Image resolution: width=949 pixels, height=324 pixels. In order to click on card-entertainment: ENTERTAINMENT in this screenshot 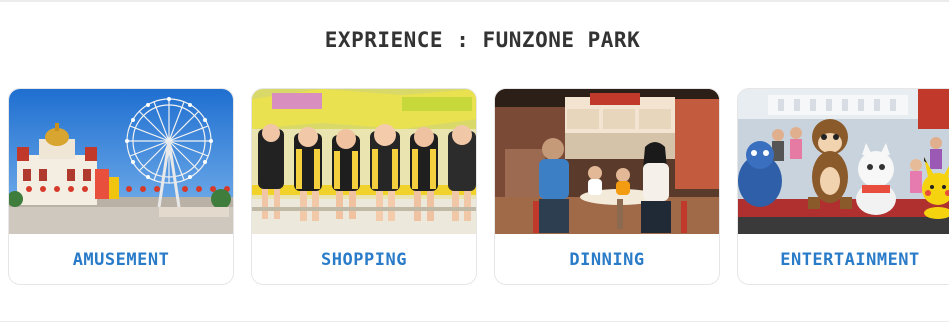, I will do `click(843, 186)`.